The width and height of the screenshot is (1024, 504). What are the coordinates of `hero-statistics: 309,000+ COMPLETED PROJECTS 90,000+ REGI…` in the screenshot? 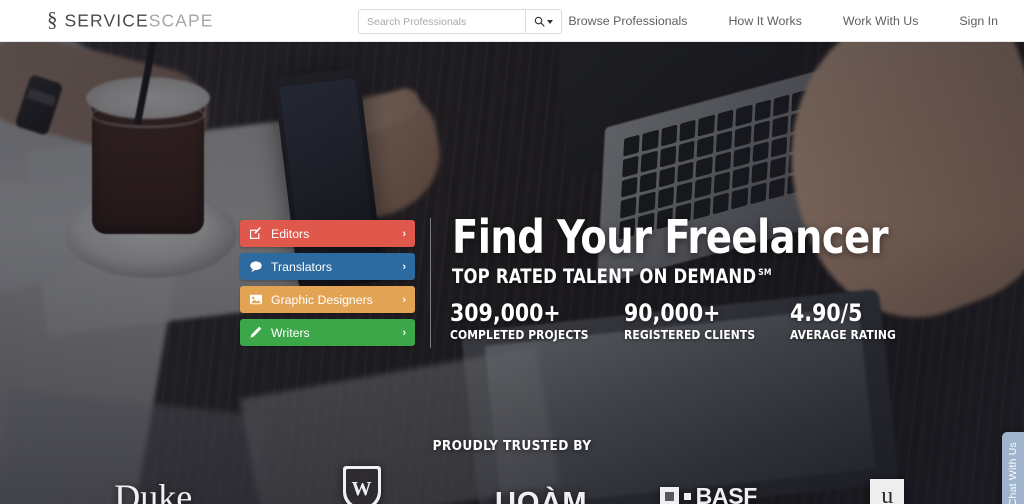 It's located at (676, 321).